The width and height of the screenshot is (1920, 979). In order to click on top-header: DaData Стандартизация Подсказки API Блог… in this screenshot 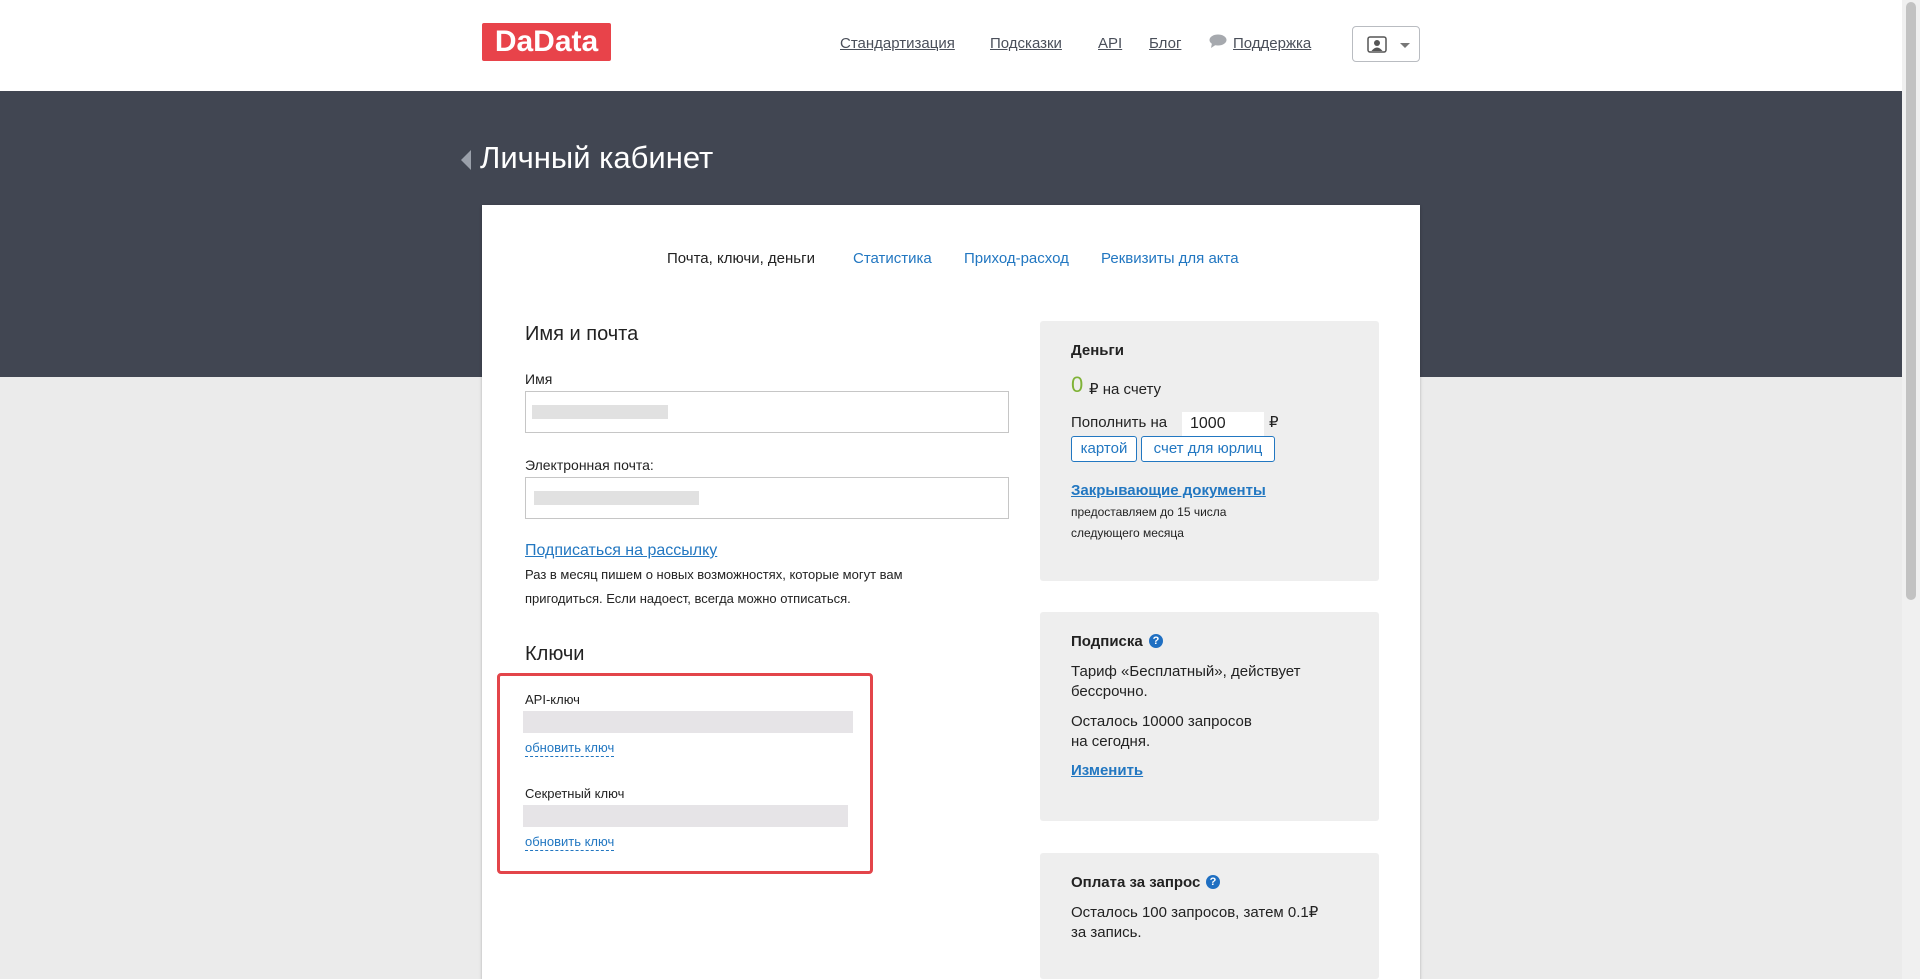, I will do `click(951, 45)`.